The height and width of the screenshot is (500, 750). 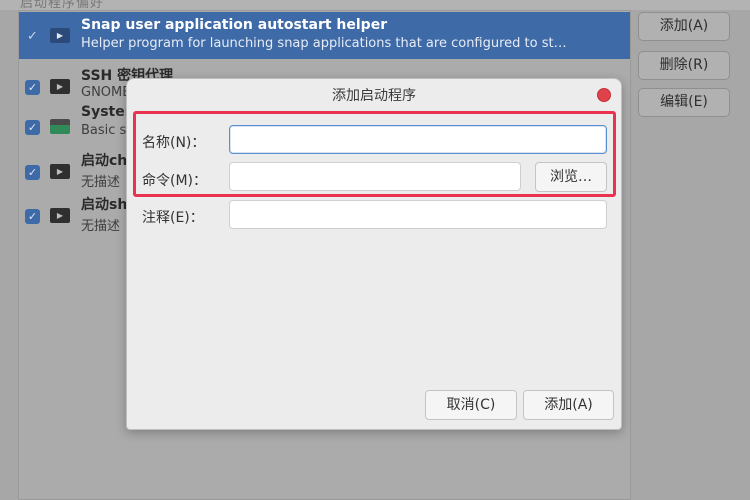 I want to click on system-monitor-icon, so click(x=60, y=126).